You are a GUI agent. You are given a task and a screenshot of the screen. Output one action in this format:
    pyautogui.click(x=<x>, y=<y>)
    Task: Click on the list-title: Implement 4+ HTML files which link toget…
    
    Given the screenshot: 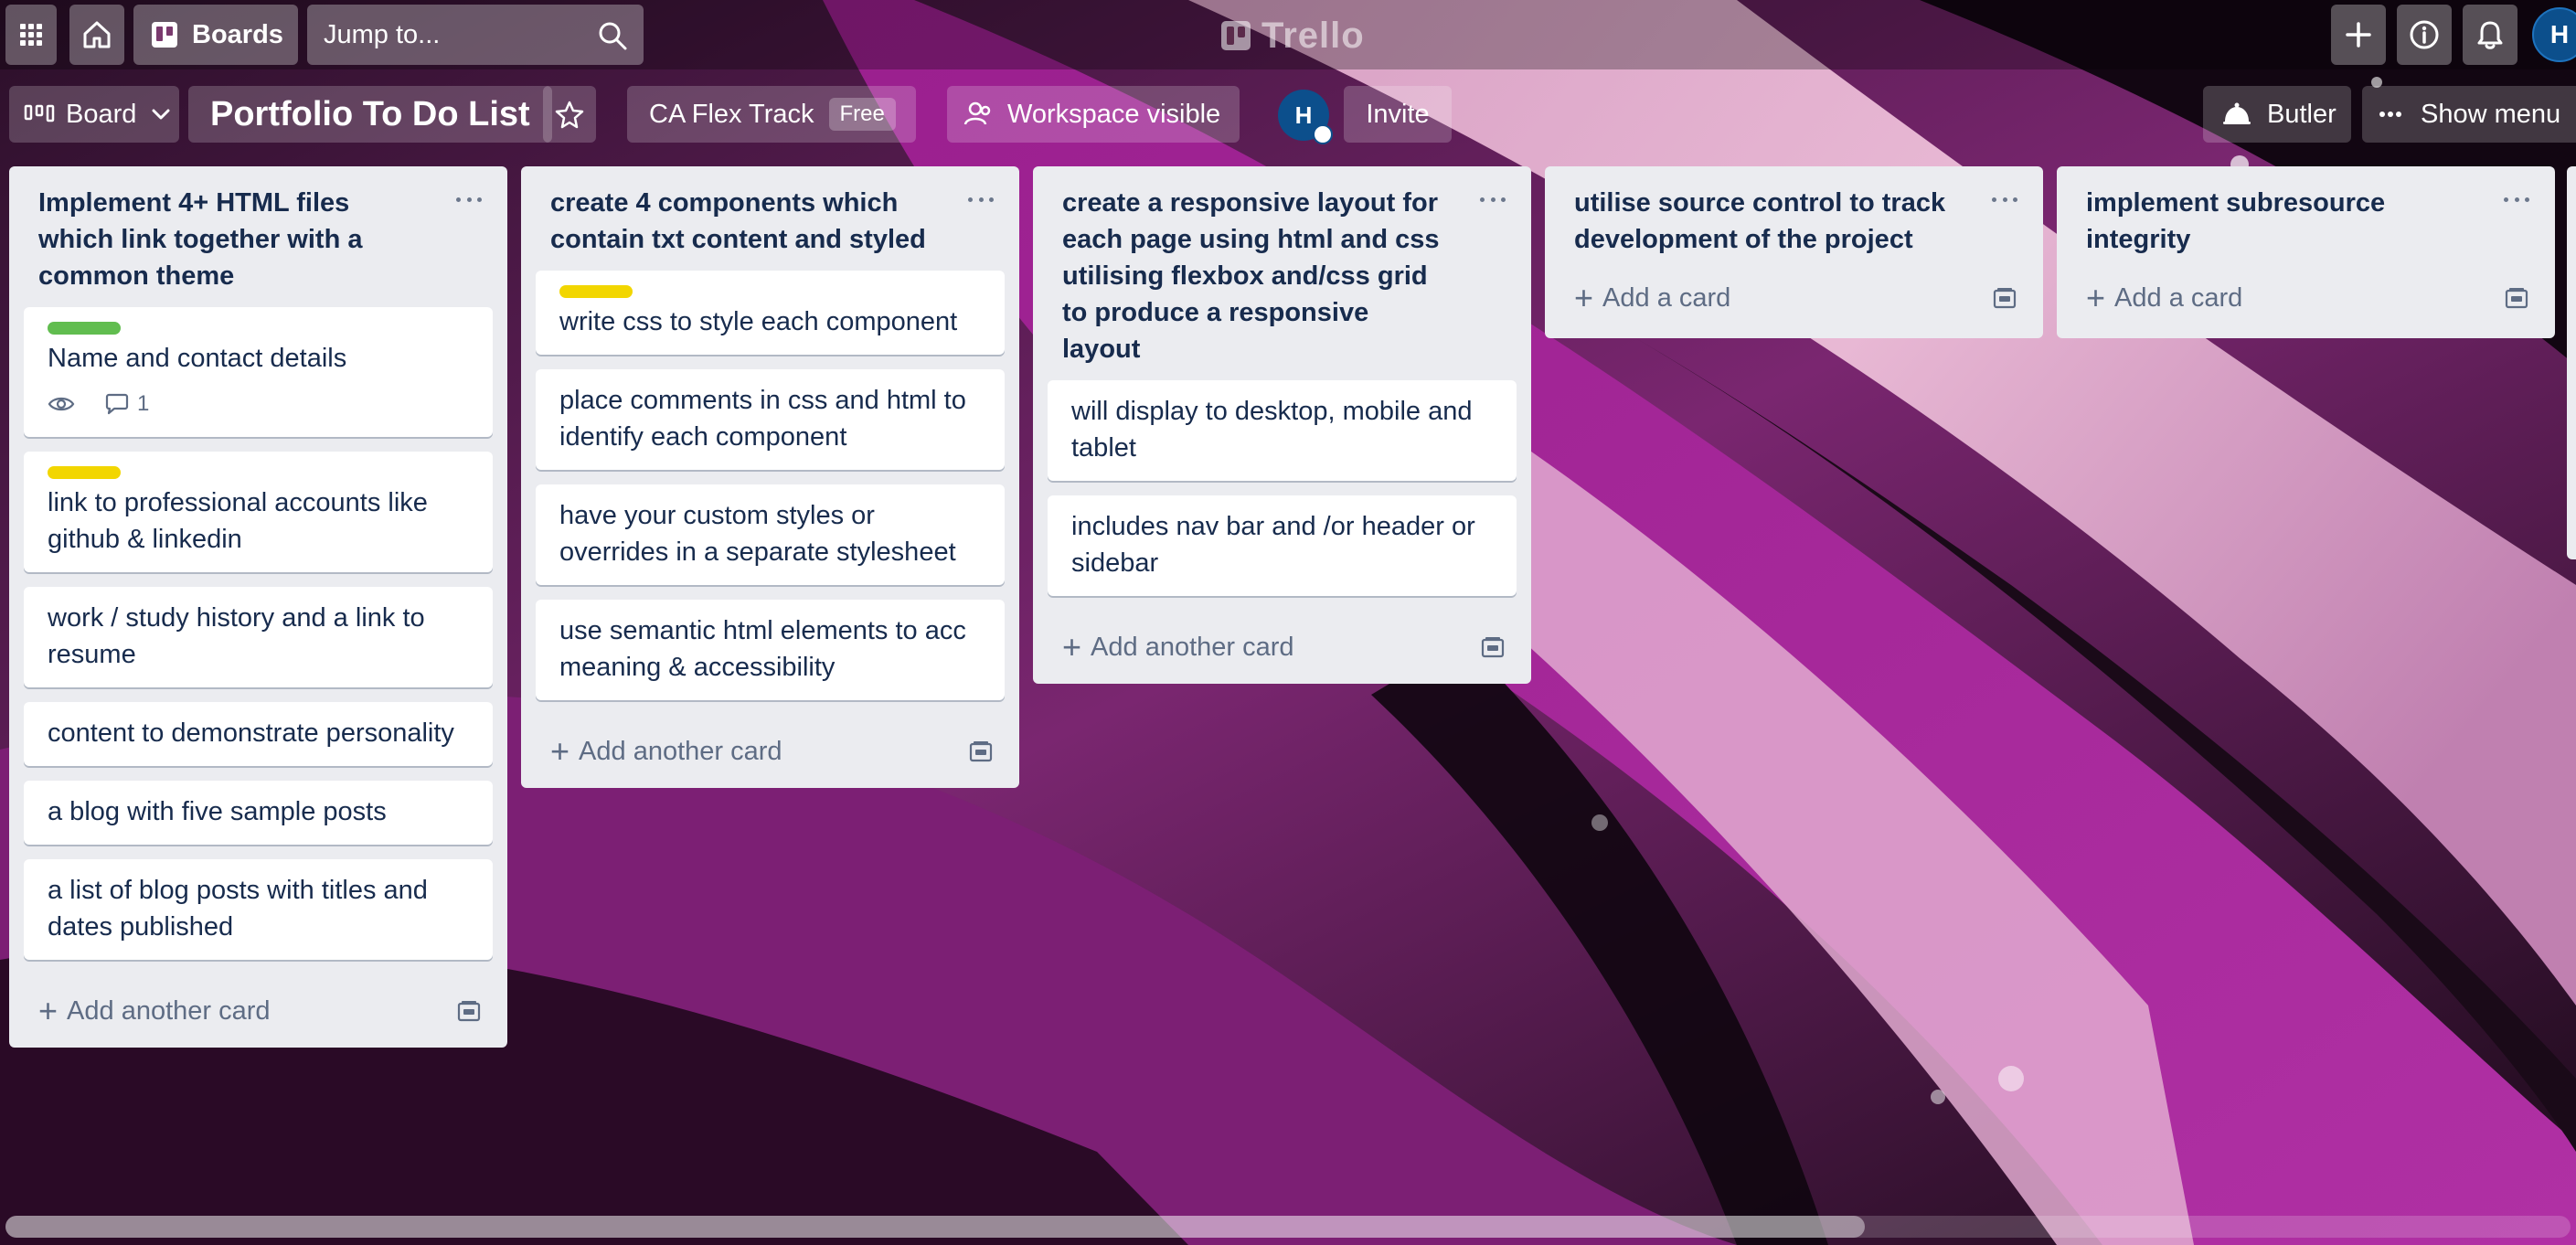 What is the action you would take?
    pyautogui.click(x=231, y=239)
    